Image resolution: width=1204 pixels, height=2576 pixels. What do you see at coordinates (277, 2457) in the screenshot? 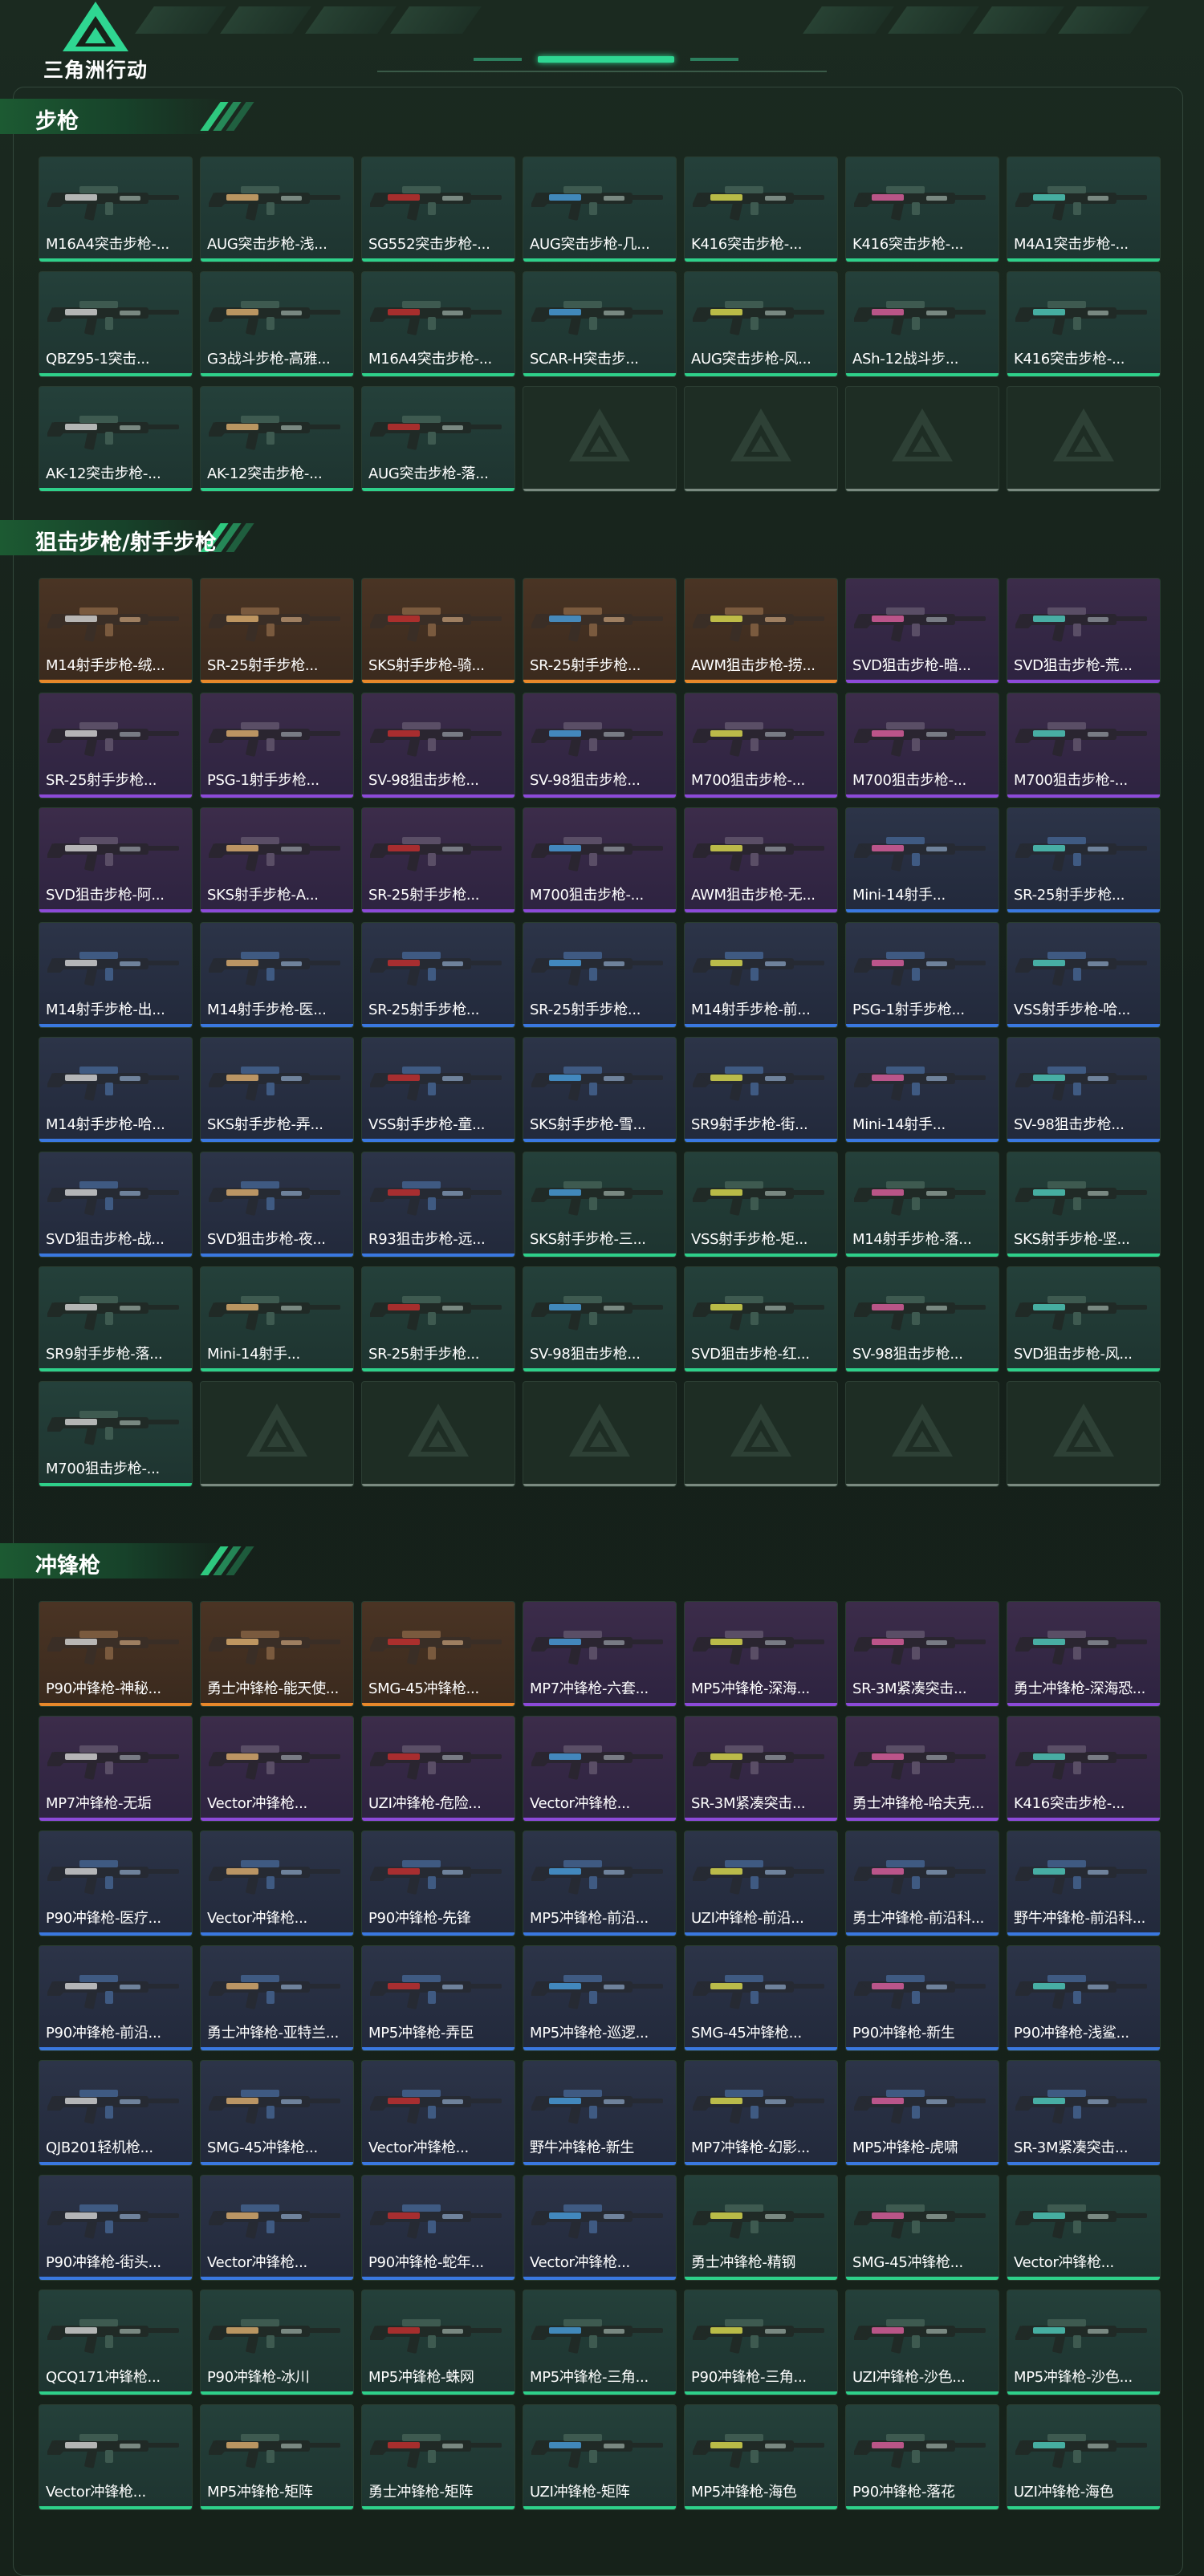
I see `weapon-card: MP5冲锋枪-矩阵` at bounding box center [277, 2457].